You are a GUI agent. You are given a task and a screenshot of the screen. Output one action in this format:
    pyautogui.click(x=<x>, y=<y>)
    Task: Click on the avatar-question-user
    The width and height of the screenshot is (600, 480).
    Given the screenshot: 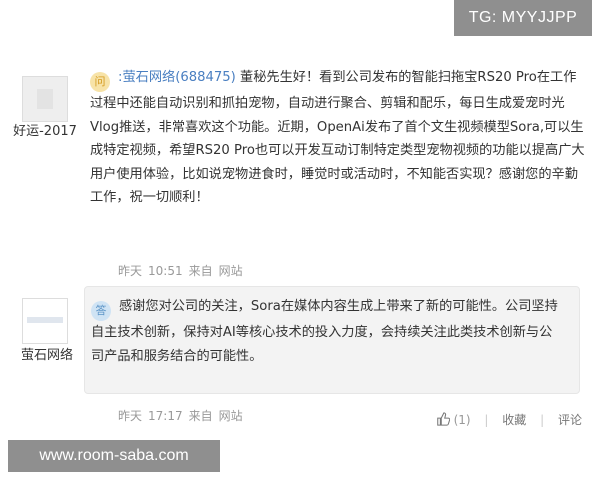 What is the action you would take?
    pyautogui.click(x=45, y=99)
    